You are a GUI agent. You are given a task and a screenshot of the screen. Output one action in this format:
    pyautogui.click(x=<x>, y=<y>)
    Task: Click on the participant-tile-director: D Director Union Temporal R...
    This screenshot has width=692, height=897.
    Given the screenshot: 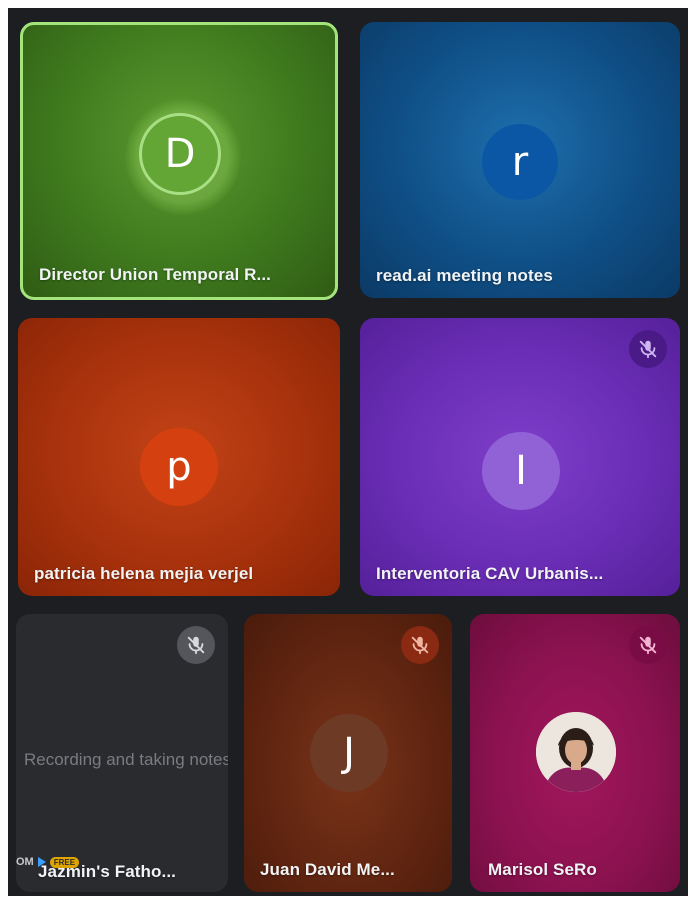 What is the action you would take?
    pyautogui.click(x=179, y=161)
    